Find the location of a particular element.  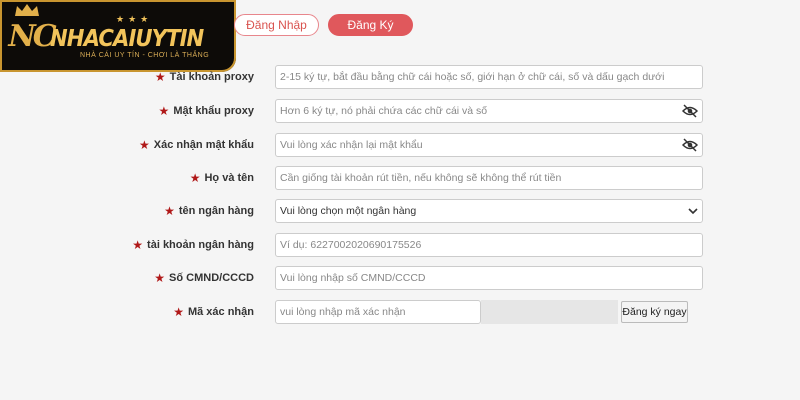

chevron-down-icon is located at coordinates (693, 211).